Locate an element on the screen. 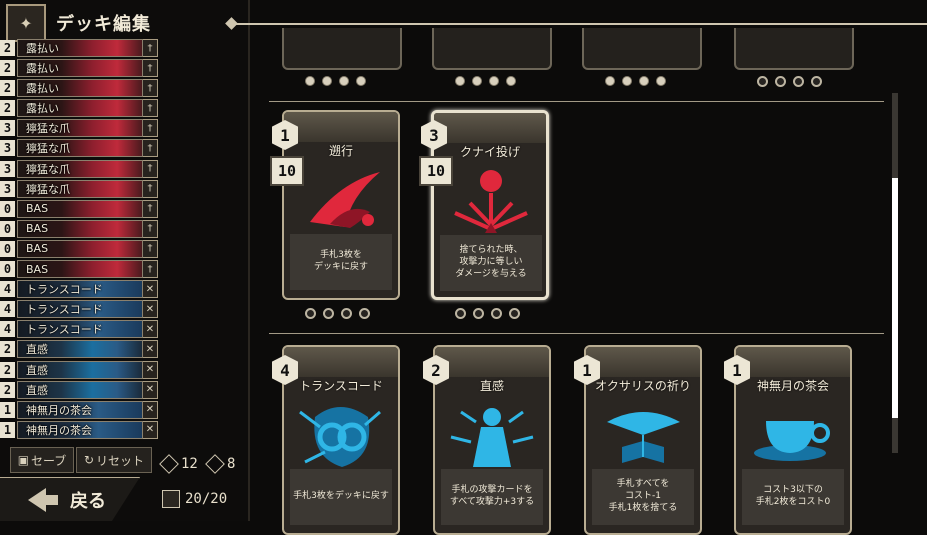 The width and height of the screenshot is (927, 535). row-name: 直感 is located at coordinates (80, 369).